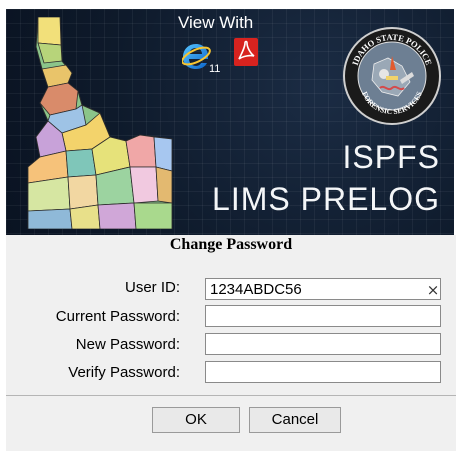  Describe the element at coordinates (323, 372) in the screenshot. I see `verify-password-input` at that location.